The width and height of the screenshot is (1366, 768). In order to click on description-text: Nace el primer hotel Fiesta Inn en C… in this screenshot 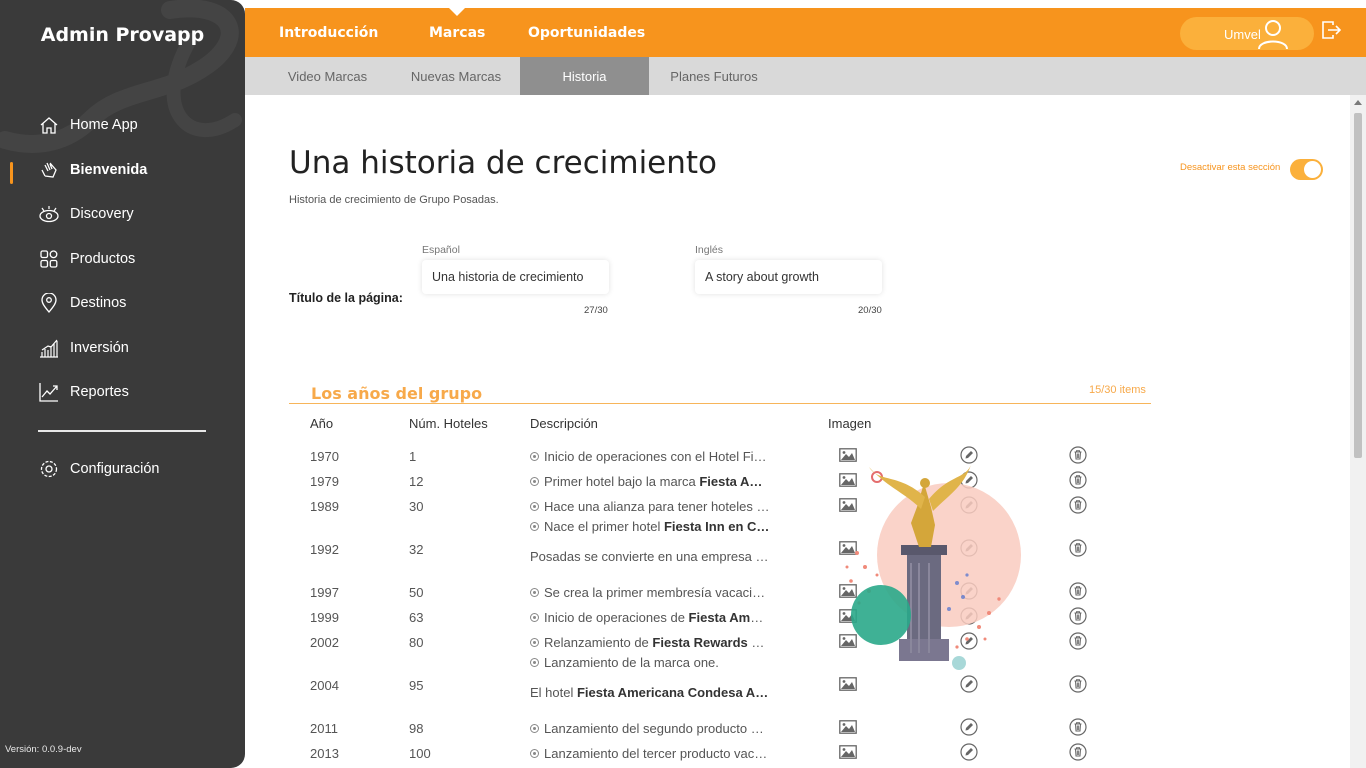, I will do `click(657, 526)`.